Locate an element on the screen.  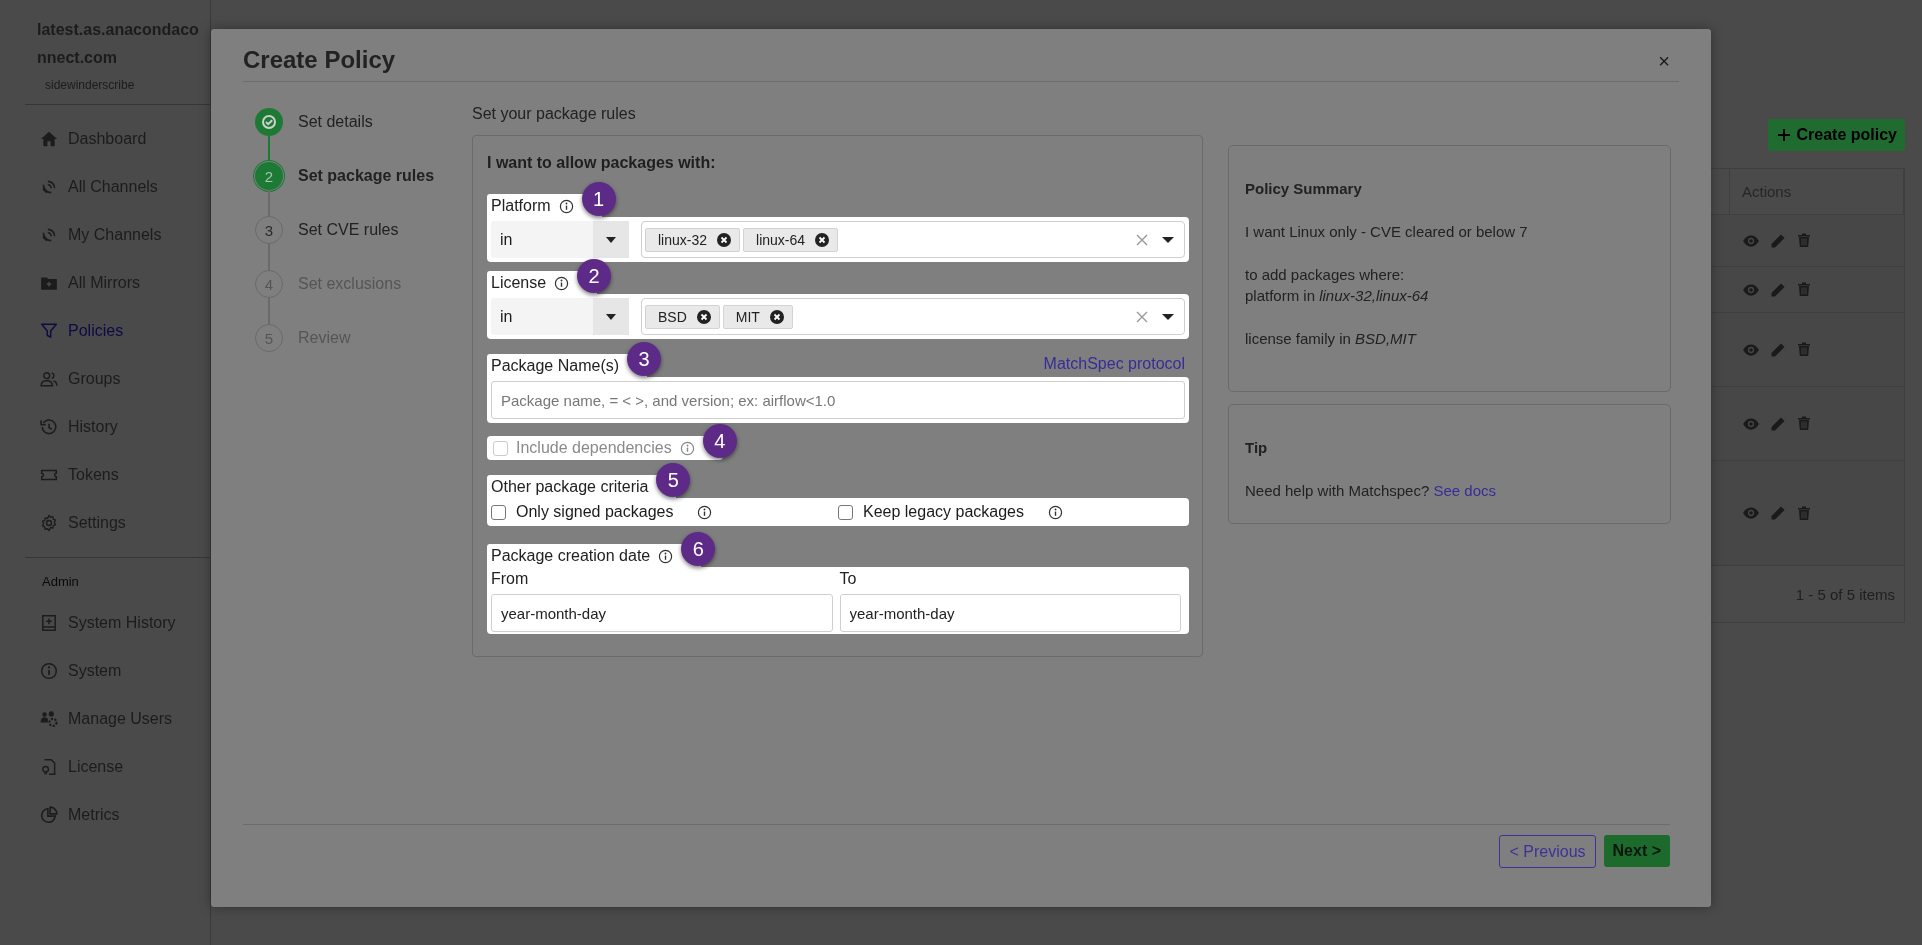
folder-icon is located at coordinates (49, 283).